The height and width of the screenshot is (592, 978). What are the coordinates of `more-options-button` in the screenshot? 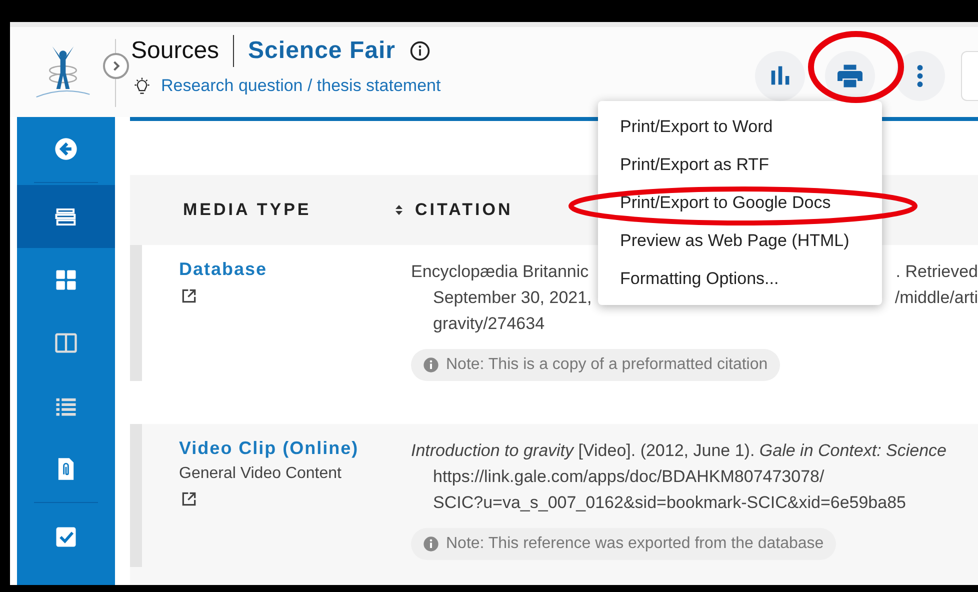 It's located at (920, 76).